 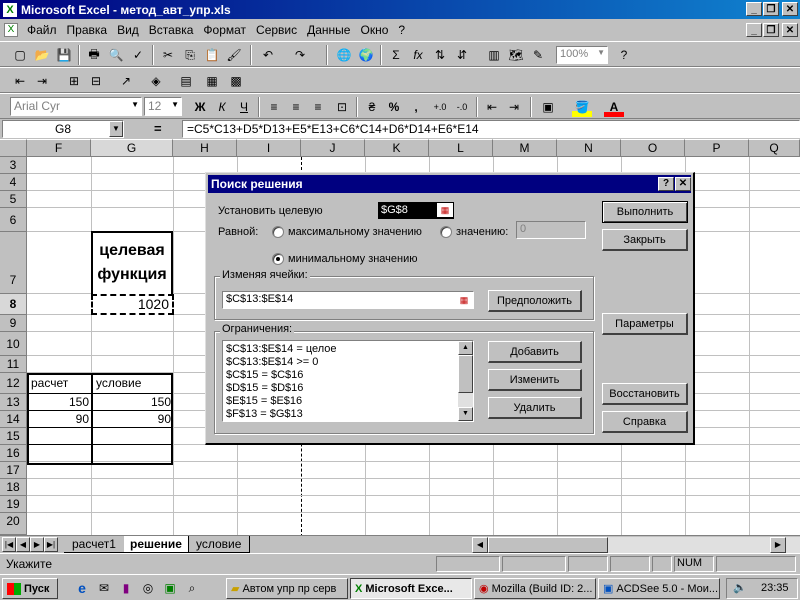 I want to click on row-header: 20, so click(x=13, y=524).